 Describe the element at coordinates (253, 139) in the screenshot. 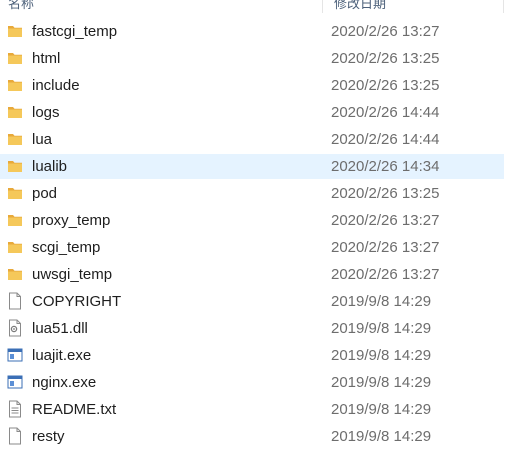

I see `file-row-lua: lua 2020/2/26 14:44` at that location.